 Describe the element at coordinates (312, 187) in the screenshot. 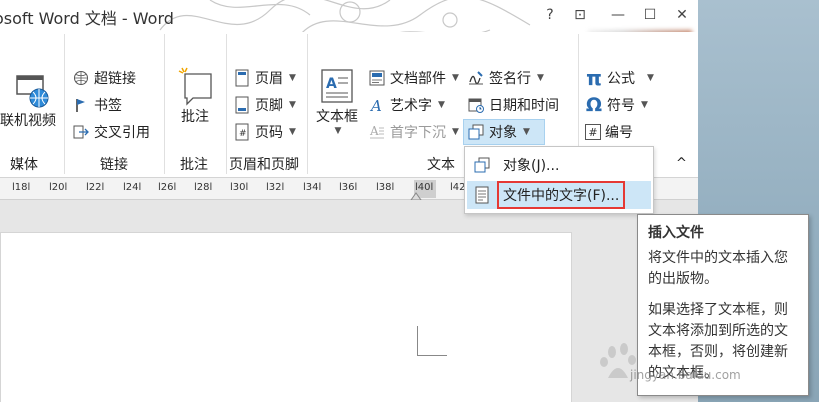

I see `ruler-tick: l34l` at that location.